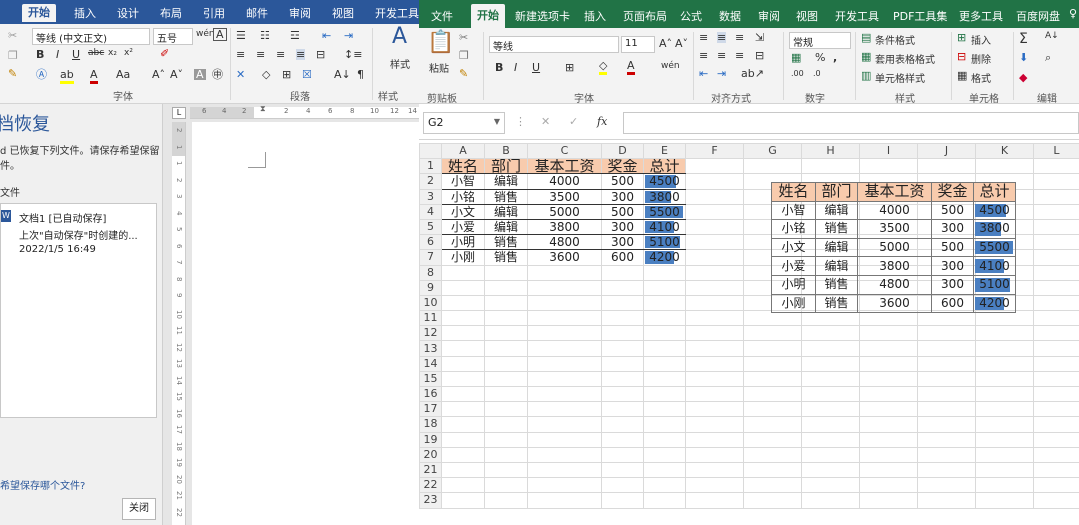 Image resolution: width=1079 pixels, height=525 pixels. I want to click on column-header: A, so click(463, 151).